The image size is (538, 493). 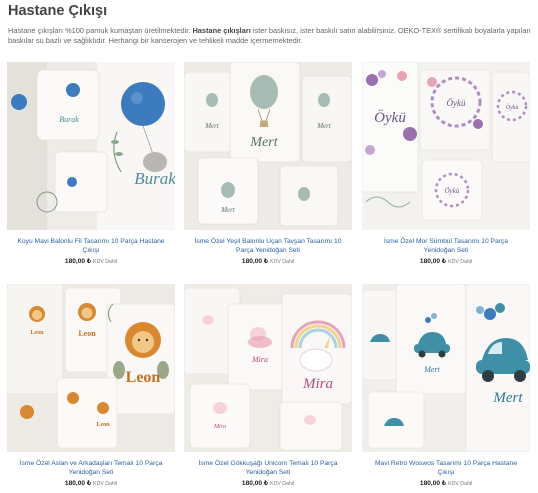 I want to click on product-image: Burak Burak, so click(x=91, y=146).